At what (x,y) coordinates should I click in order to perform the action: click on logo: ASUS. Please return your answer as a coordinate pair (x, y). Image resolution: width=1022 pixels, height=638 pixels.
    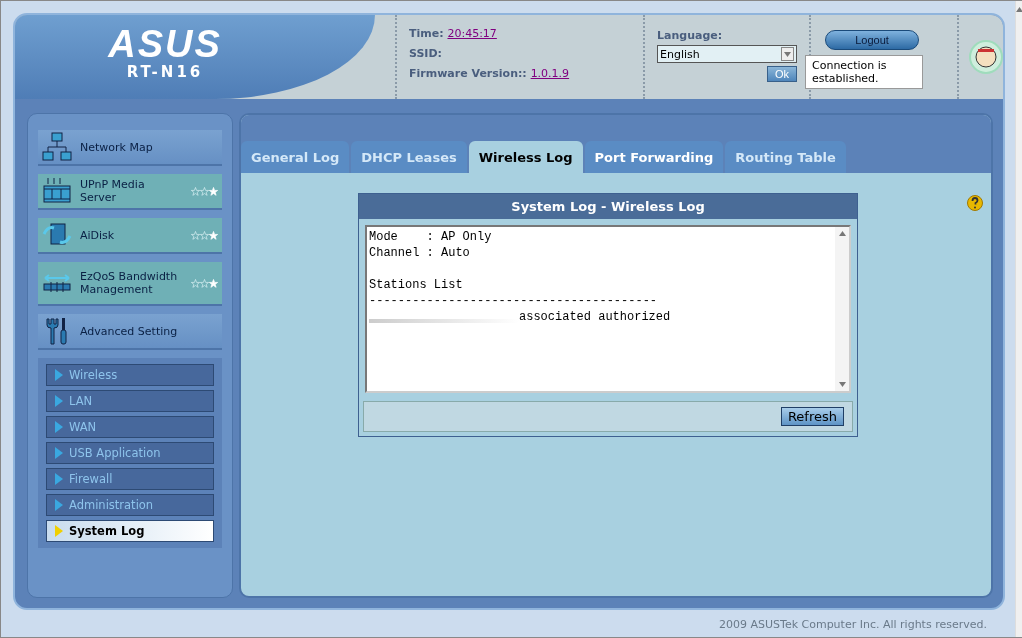
    Looking at the image, I should click on (165, 44).